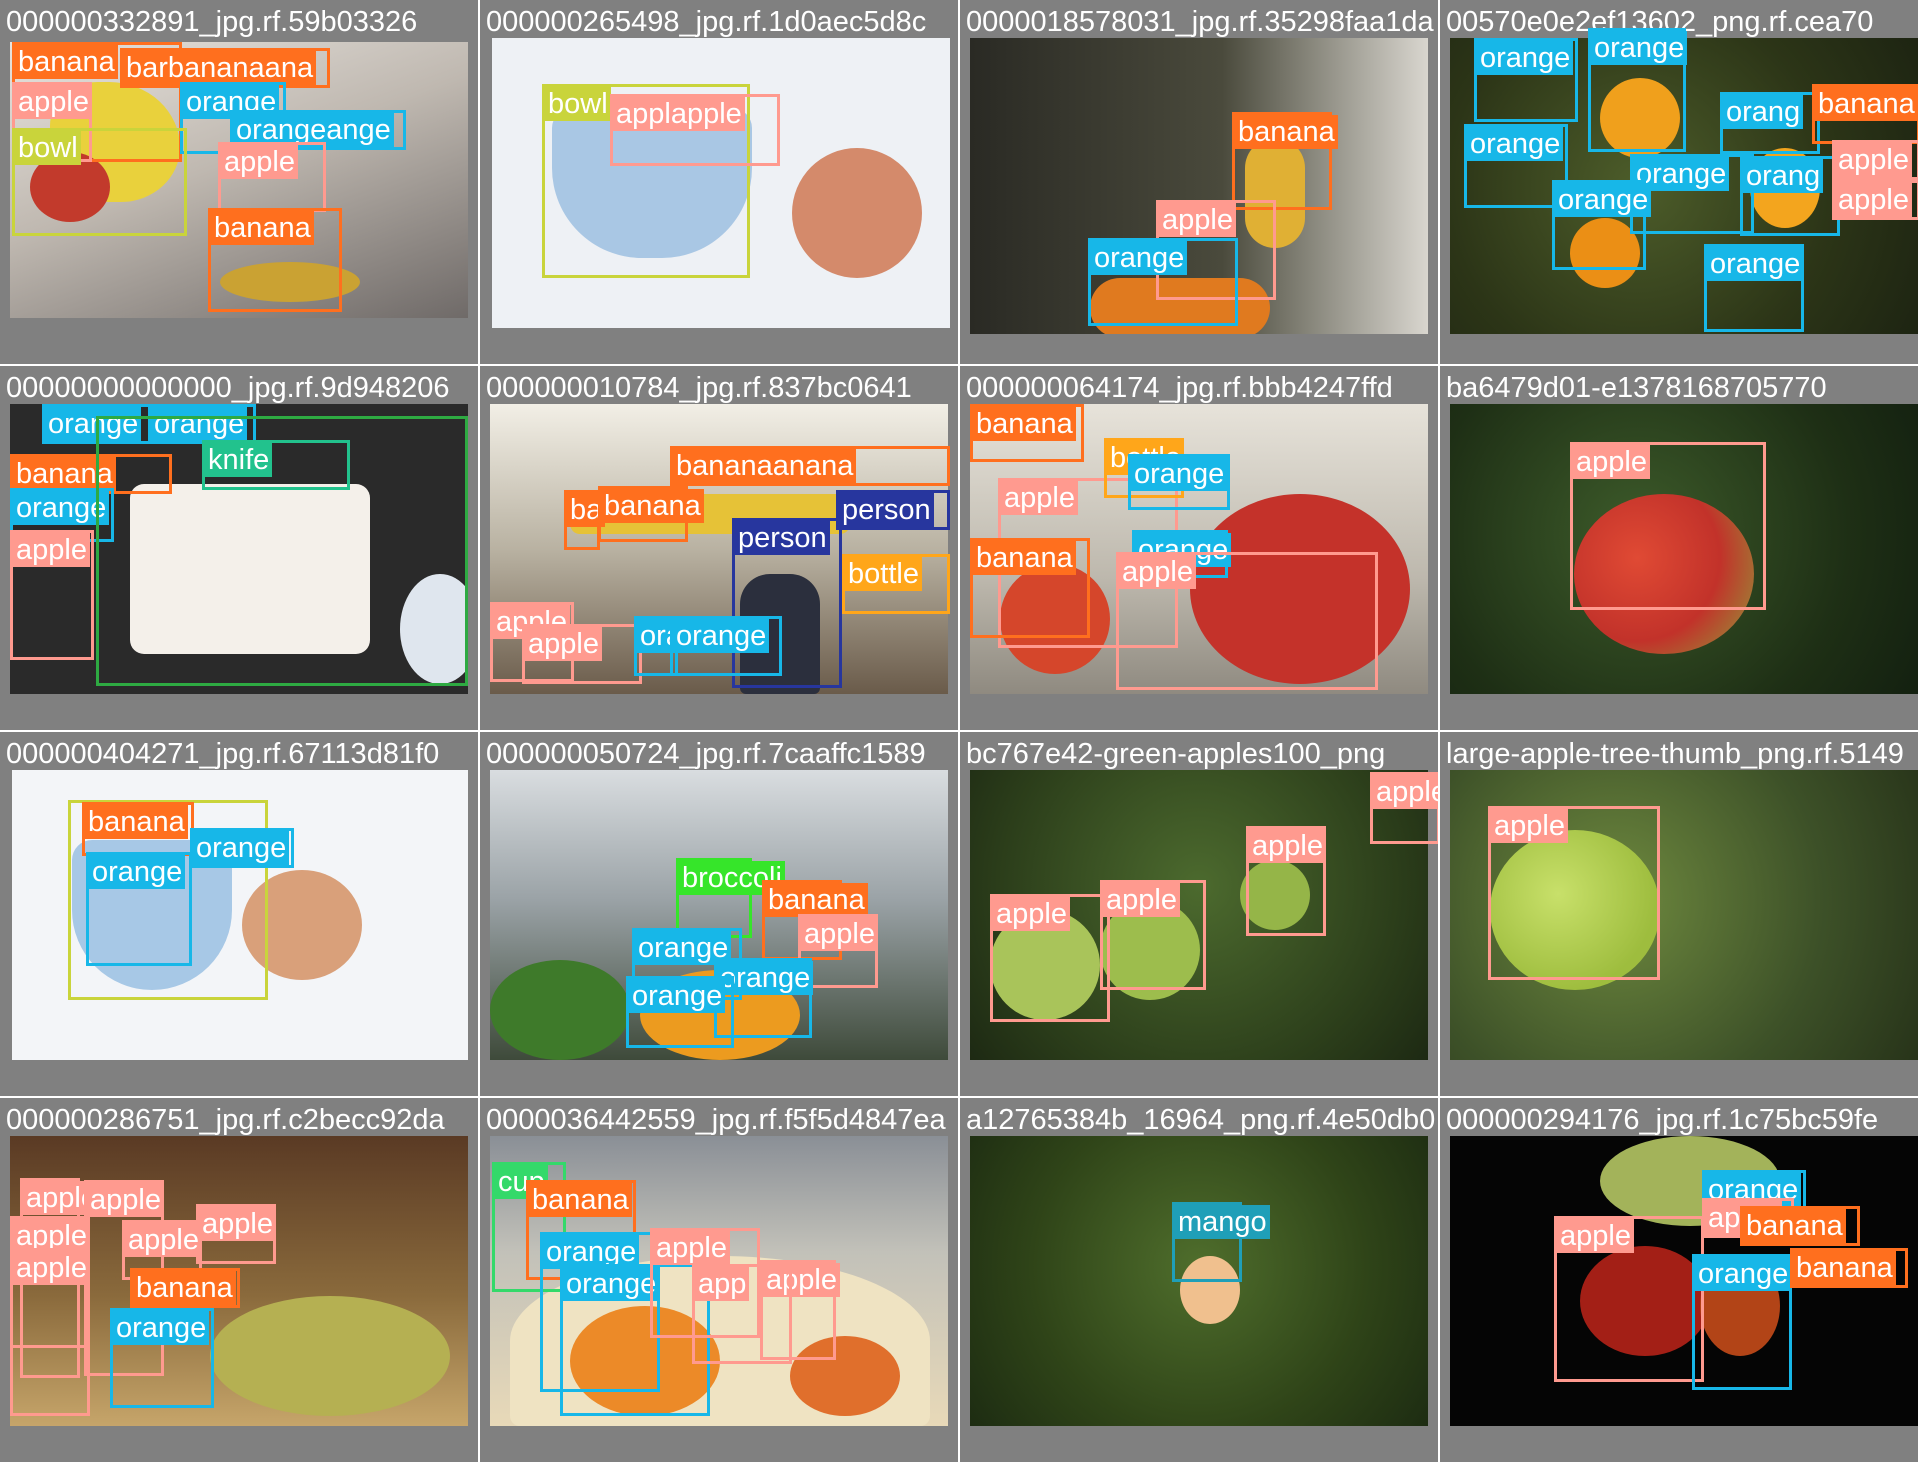  Describe the element at coordinates (722, 1284) in the screenshot. I see `box-label: app` at that location.